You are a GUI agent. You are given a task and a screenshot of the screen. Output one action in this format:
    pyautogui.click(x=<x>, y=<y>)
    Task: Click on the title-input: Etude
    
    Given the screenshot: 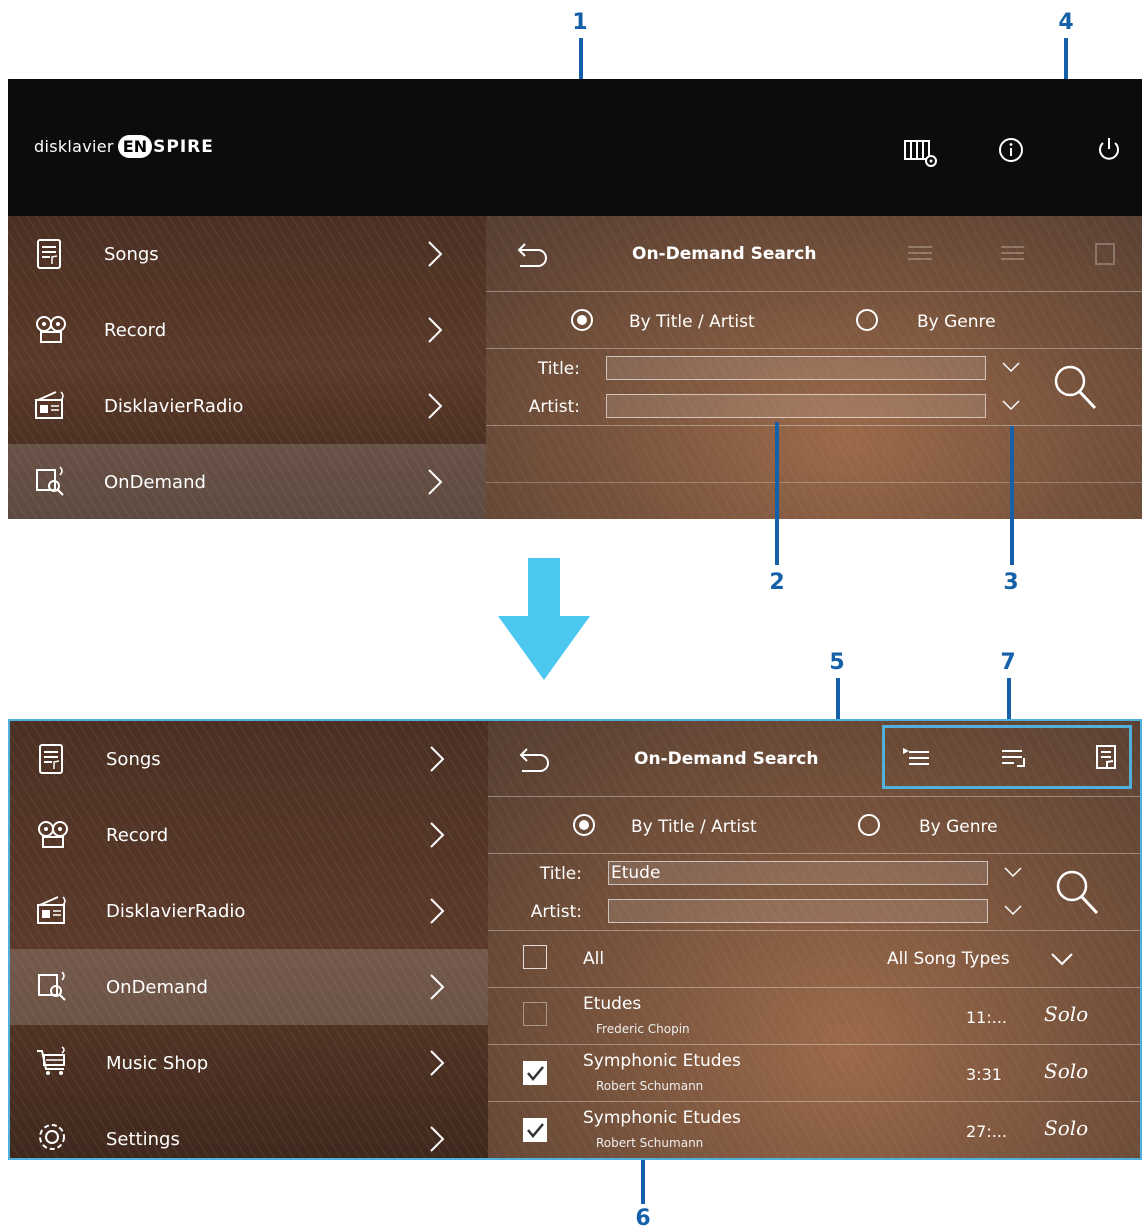 What is the action you would take?
    pyautogui.click(x=798, y=873)
    